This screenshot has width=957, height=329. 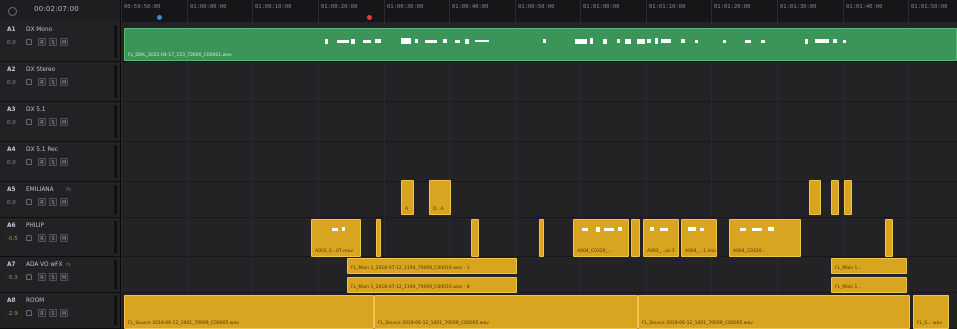 What do you see at coordinates (40, 70) in the screenshot?
I see `track-name: DX Stereo` at bounding box center [40, 70].